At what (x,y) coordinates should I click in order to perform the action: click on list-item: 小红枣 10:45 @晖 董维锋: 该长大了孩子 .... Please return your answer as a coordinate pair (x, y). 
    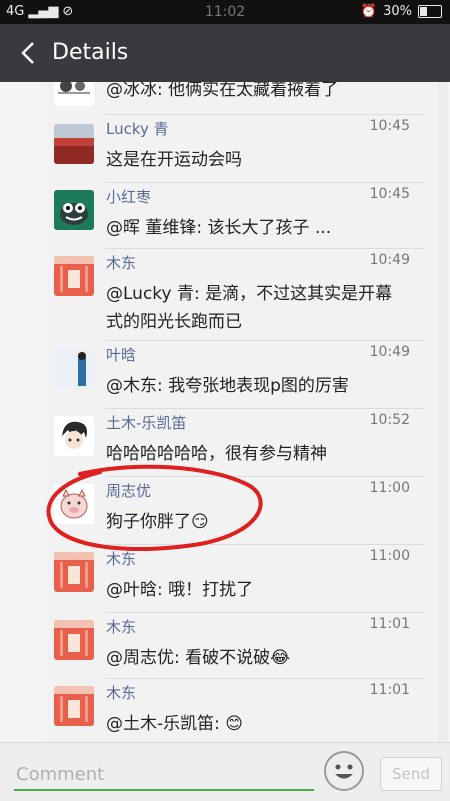
    Looking at the image, I should click on (240, 214).